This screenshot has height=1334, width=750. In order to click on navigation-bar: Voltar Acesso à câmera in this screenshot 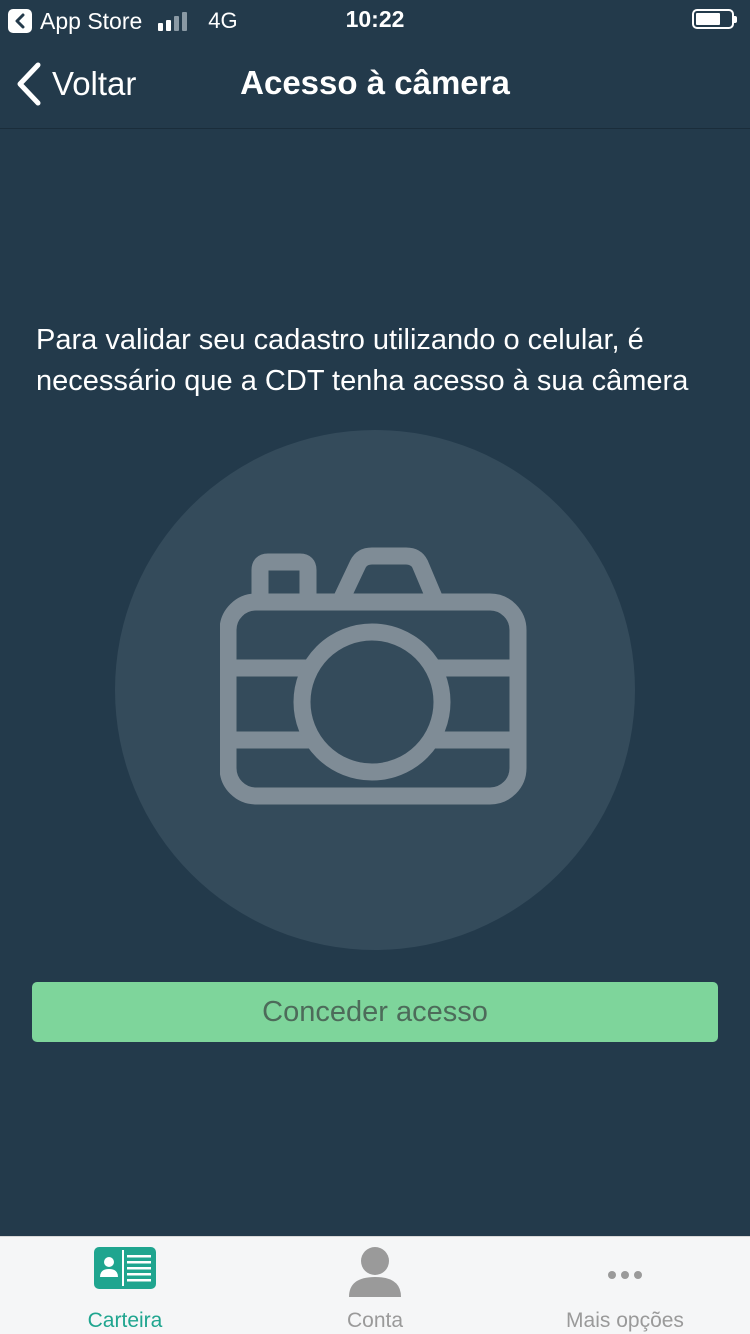, I will do `click(375, 84)`.